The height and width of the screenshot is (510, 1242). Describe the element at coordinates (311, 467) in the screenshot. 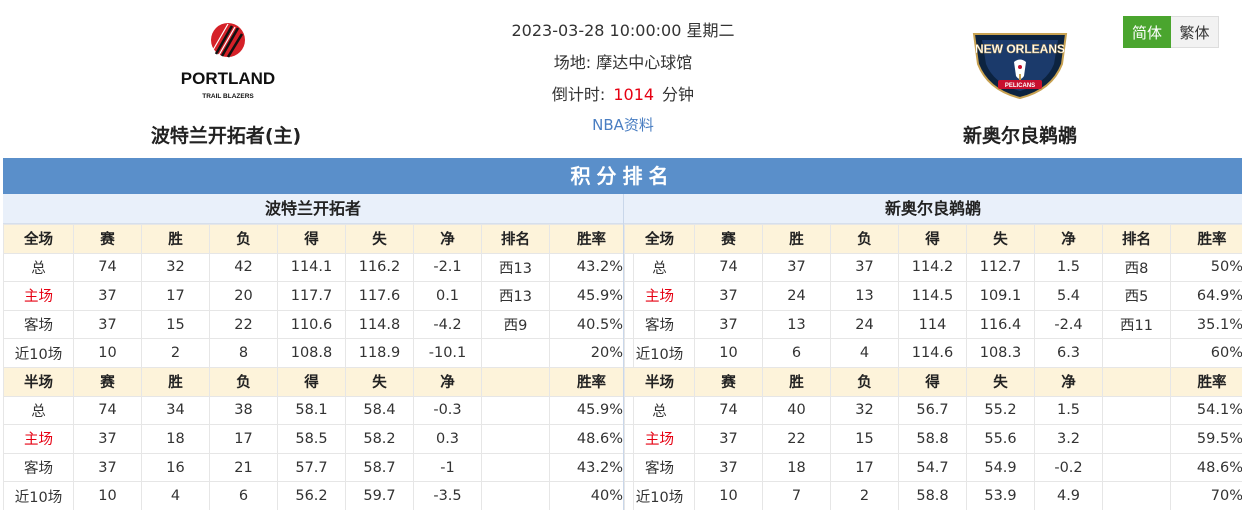

I see `table-cell: 57.7` at that location.